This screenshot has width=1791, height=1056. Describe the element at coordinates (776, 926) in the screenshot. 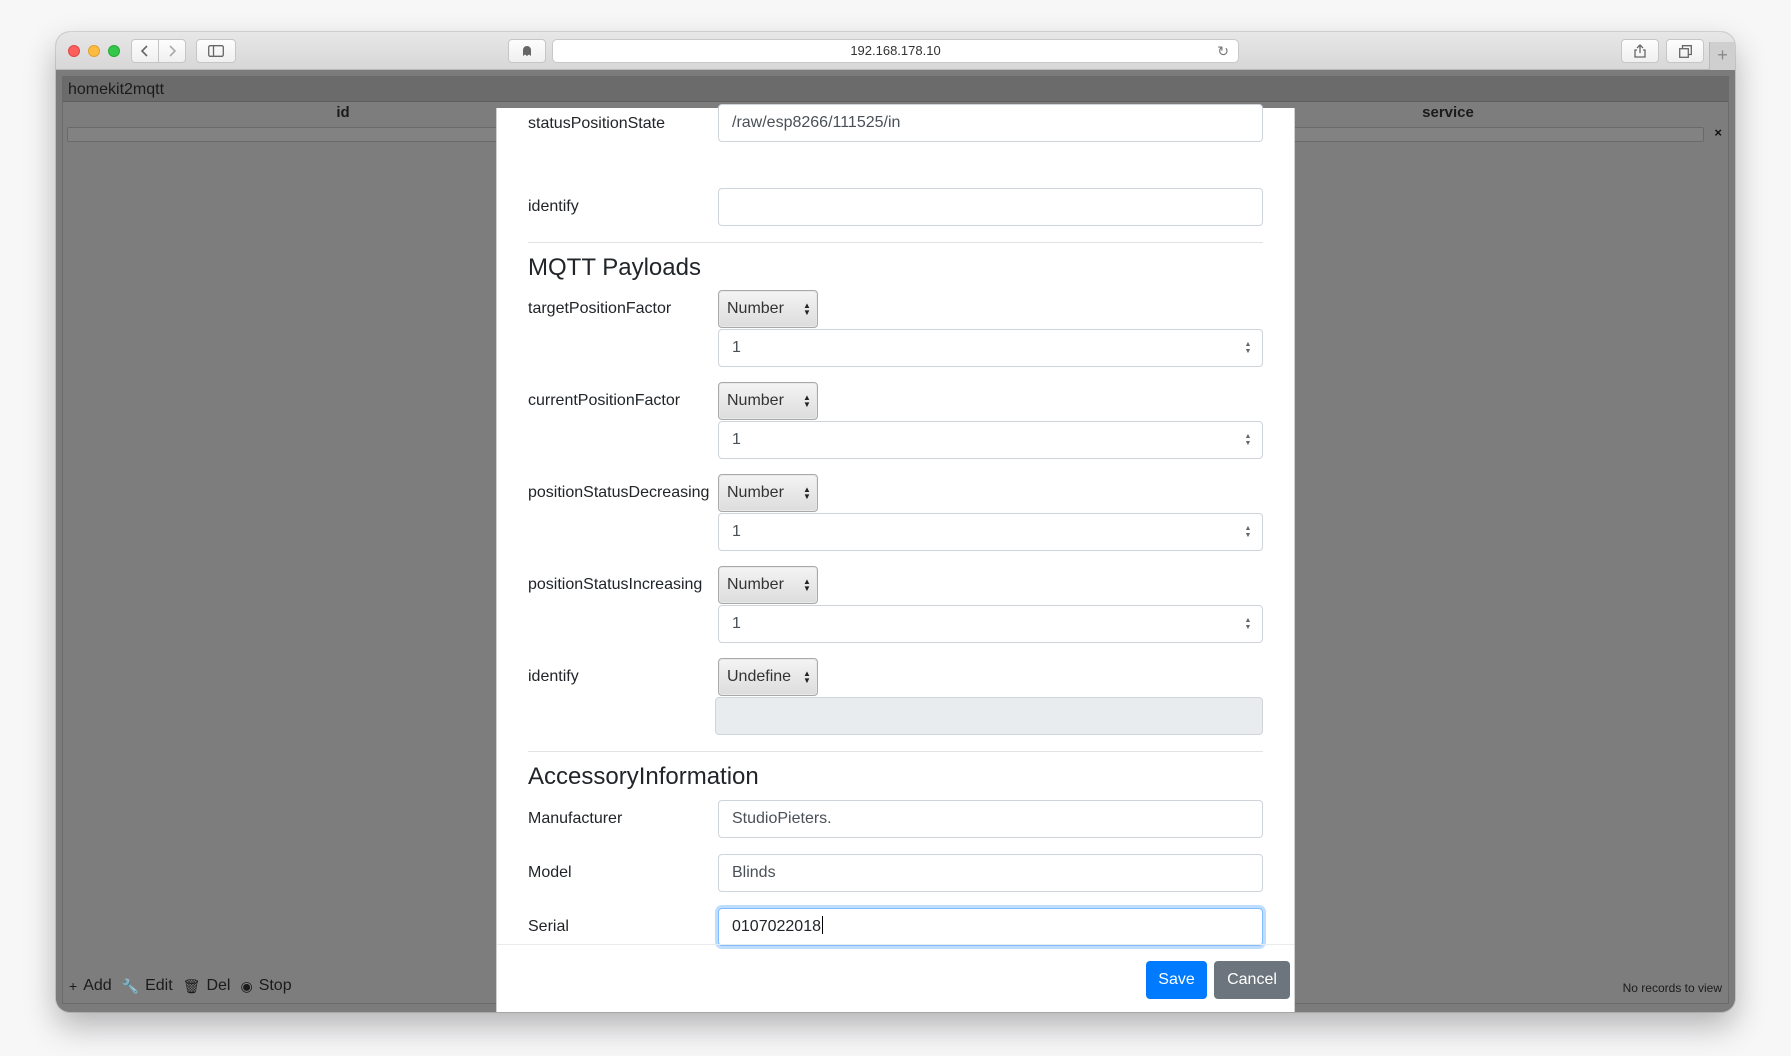

I see `serial-value: 0107022018` at that location.